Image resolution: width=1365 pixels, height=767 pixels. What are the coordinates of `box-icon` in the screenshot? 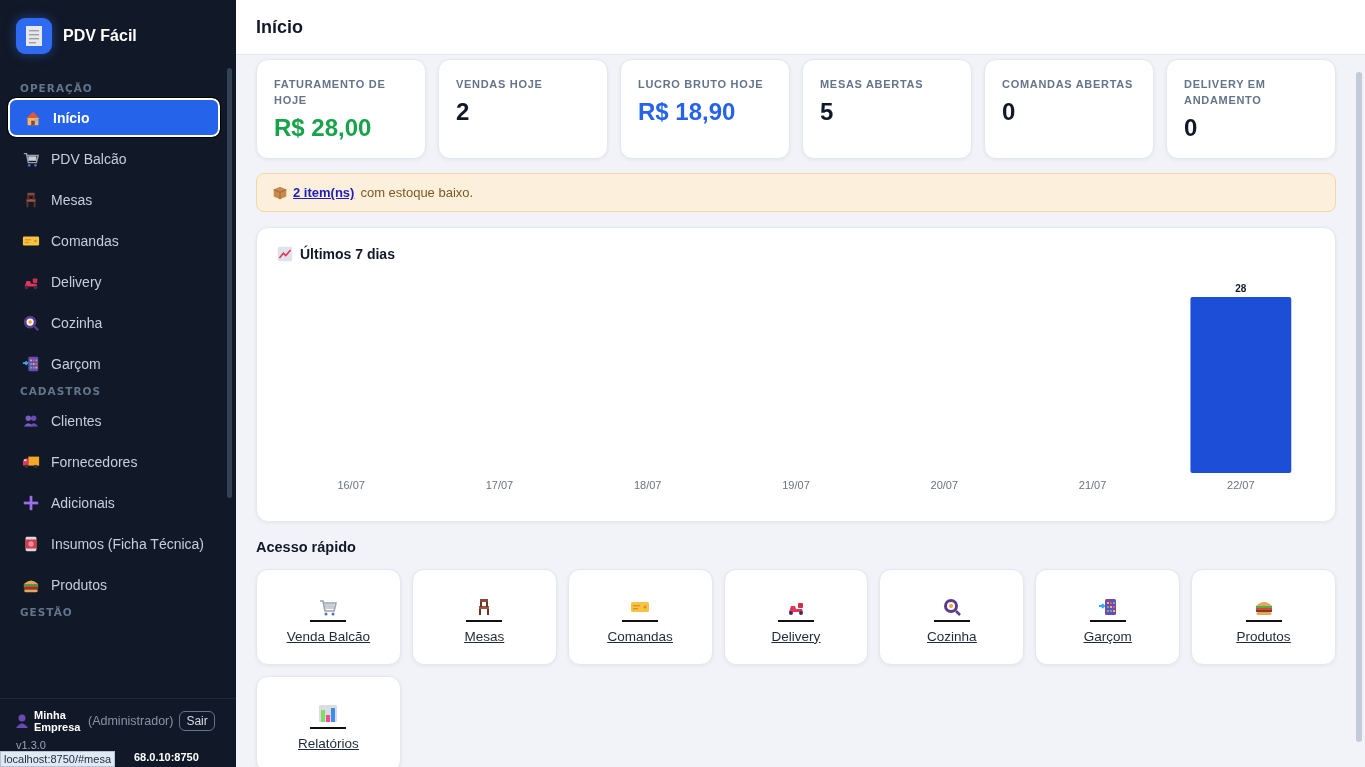 It's located at (280, 192).